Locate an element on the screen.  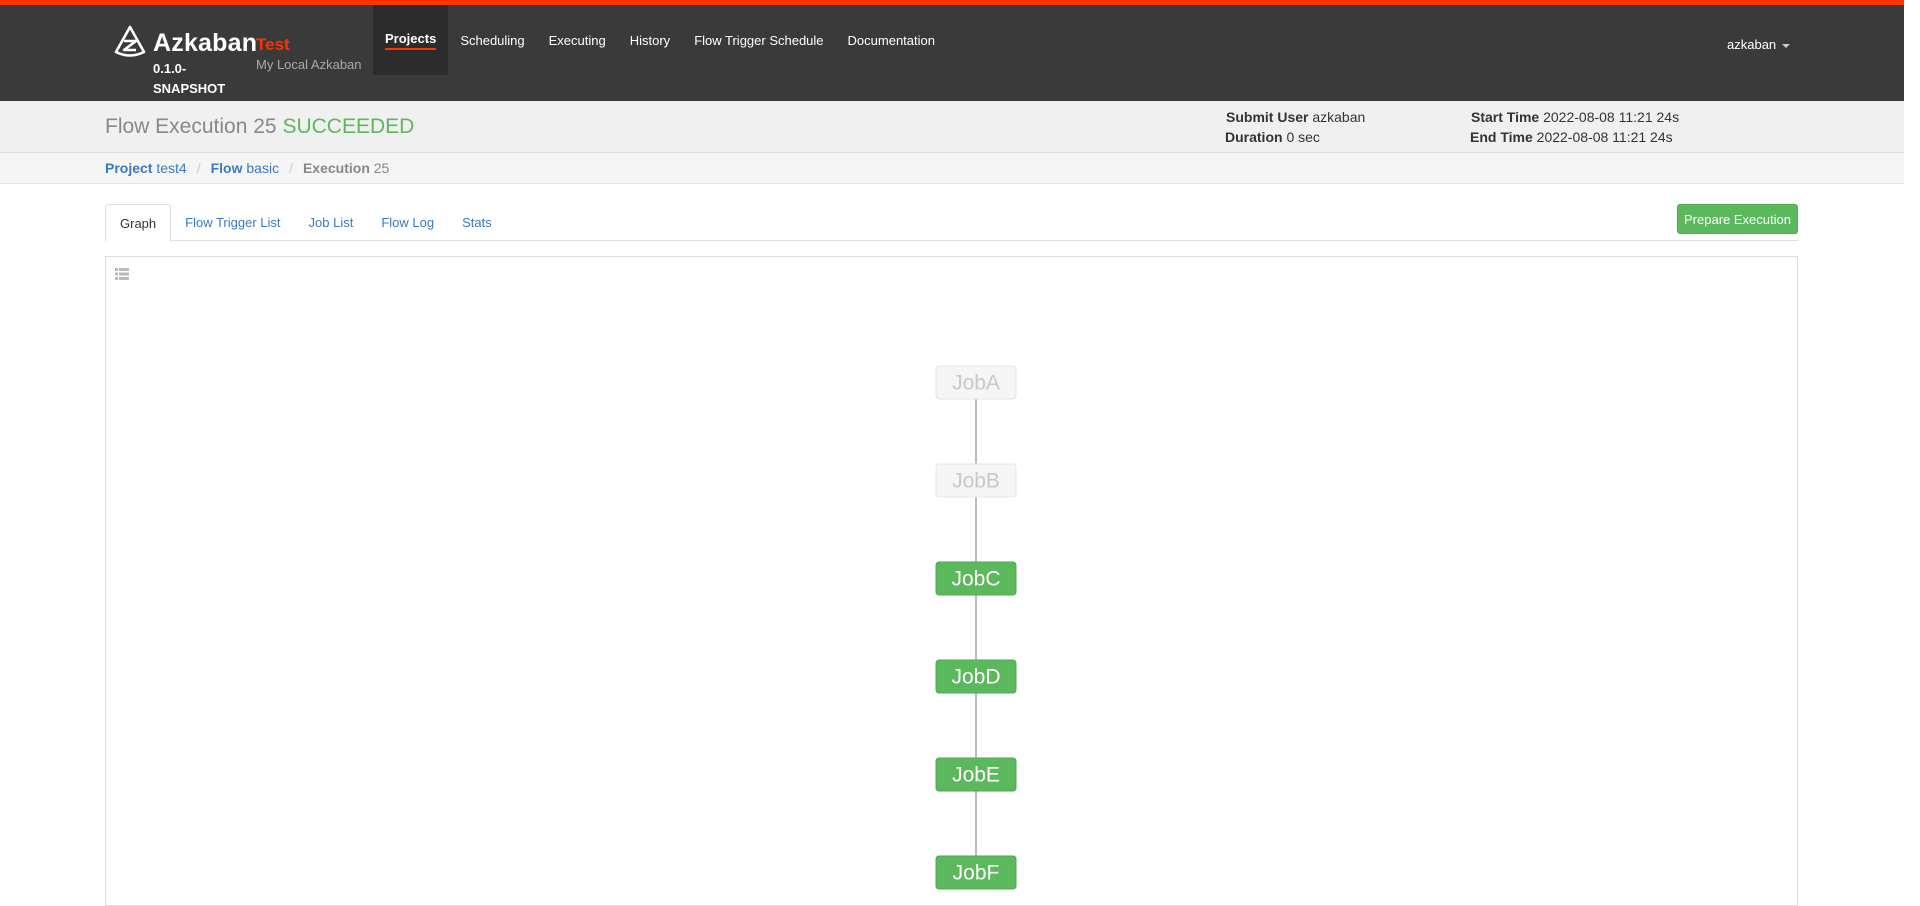
job-node-joba: JobA is located at coordinates (976, 382).